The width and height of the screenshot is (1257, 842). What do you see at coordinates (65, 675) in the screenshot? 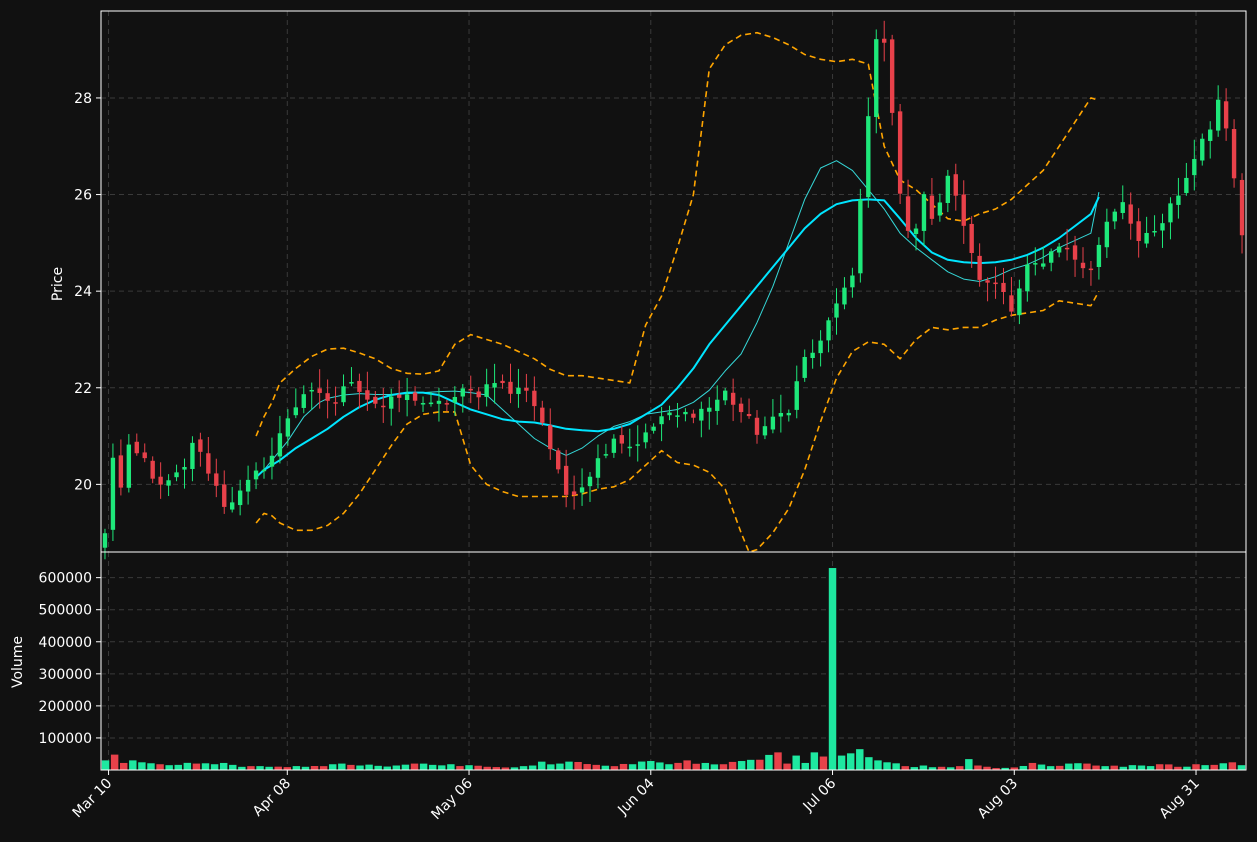
I see `volume-tick-label: 300000` at bounding box center [65, 675].